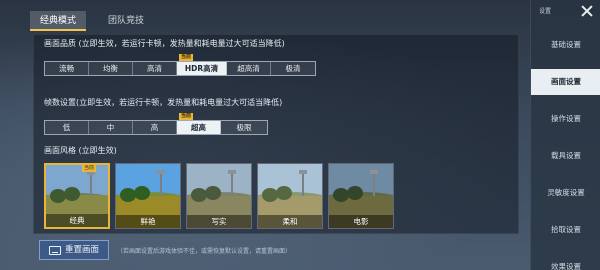  I want to click on framerate-option-label: 超高, so click(198, 127).